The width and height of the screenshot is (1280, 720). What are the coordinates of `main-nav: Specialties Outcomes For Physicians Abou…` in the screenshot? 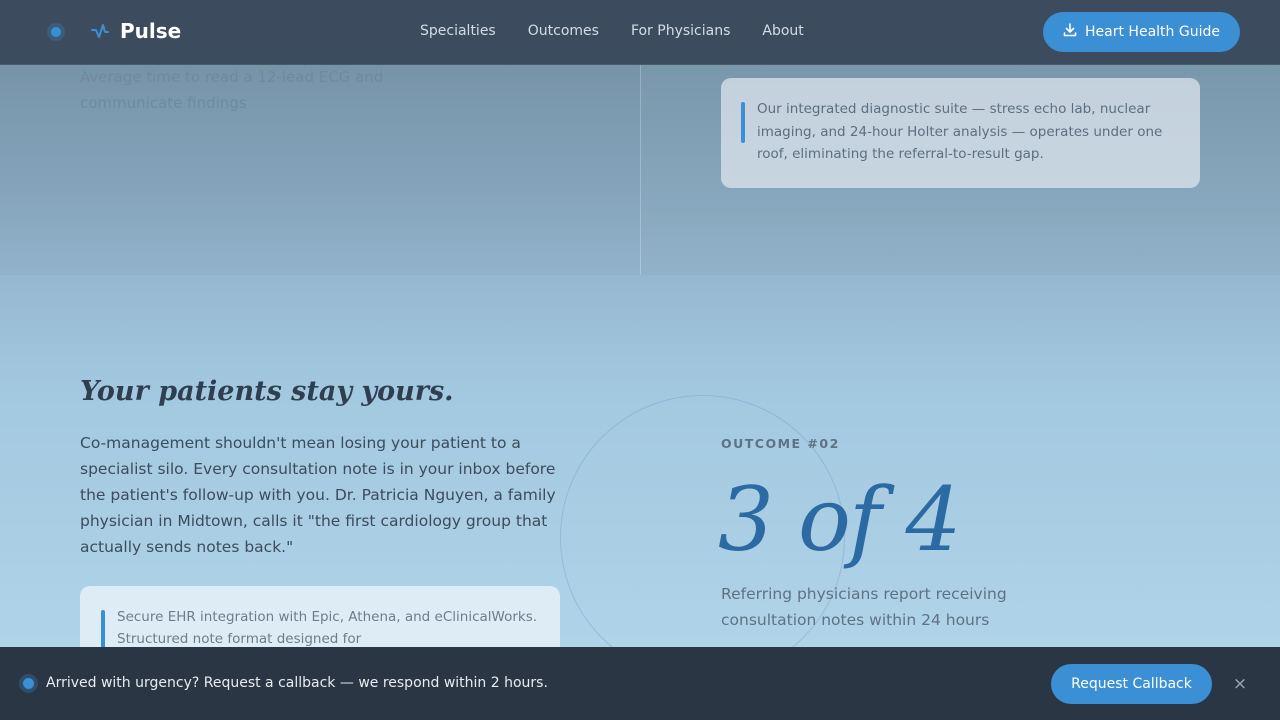 It's located at (628, 31).